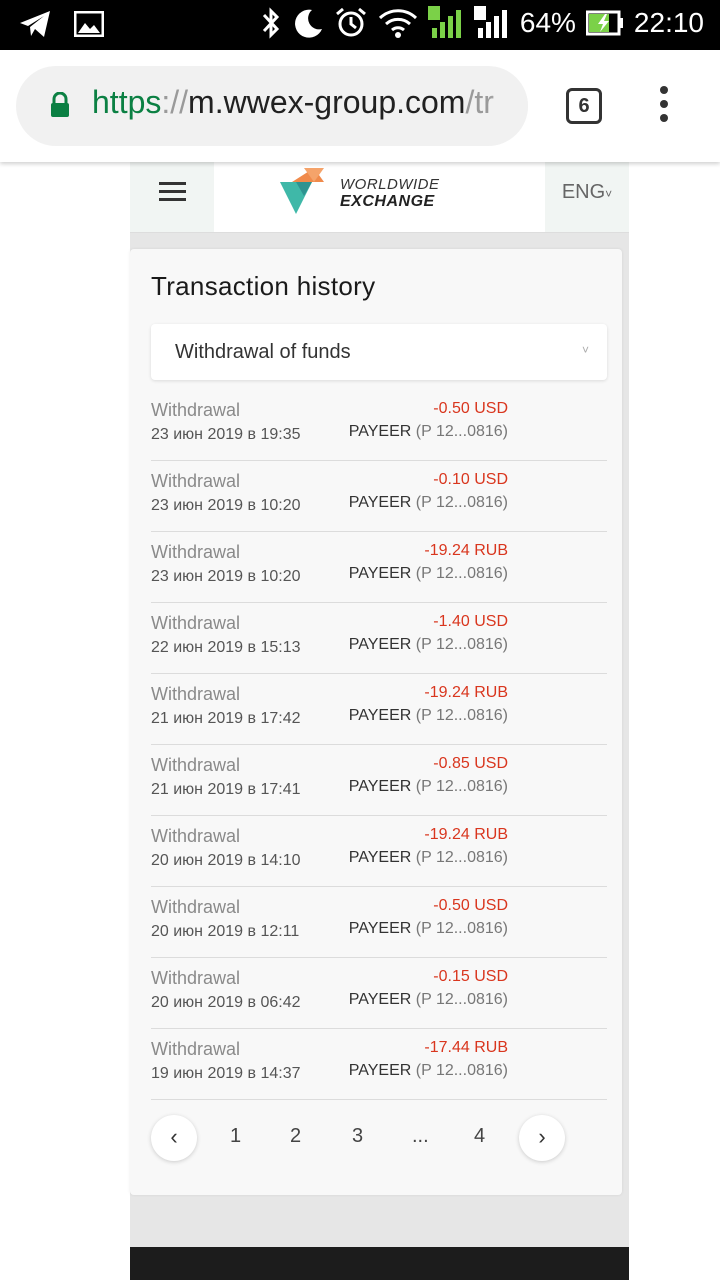 This screenshot has width=720, height=1280. What do you see at coordinates (89, 24) in the screenshot?
I see `image-icon` at bounding box center [89, 24].